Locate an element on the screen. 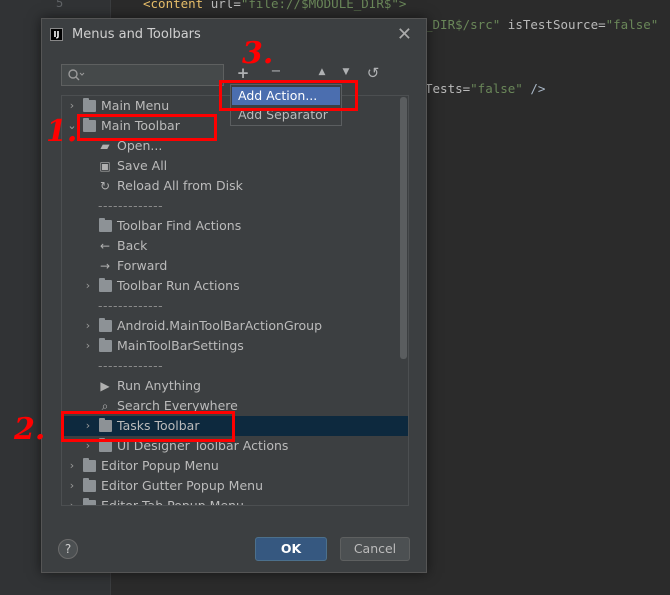 The height and width of the screenshot is (595, 670). tree-item-label: Editor Tab Popup Menu is located at coordinates (172, 502).